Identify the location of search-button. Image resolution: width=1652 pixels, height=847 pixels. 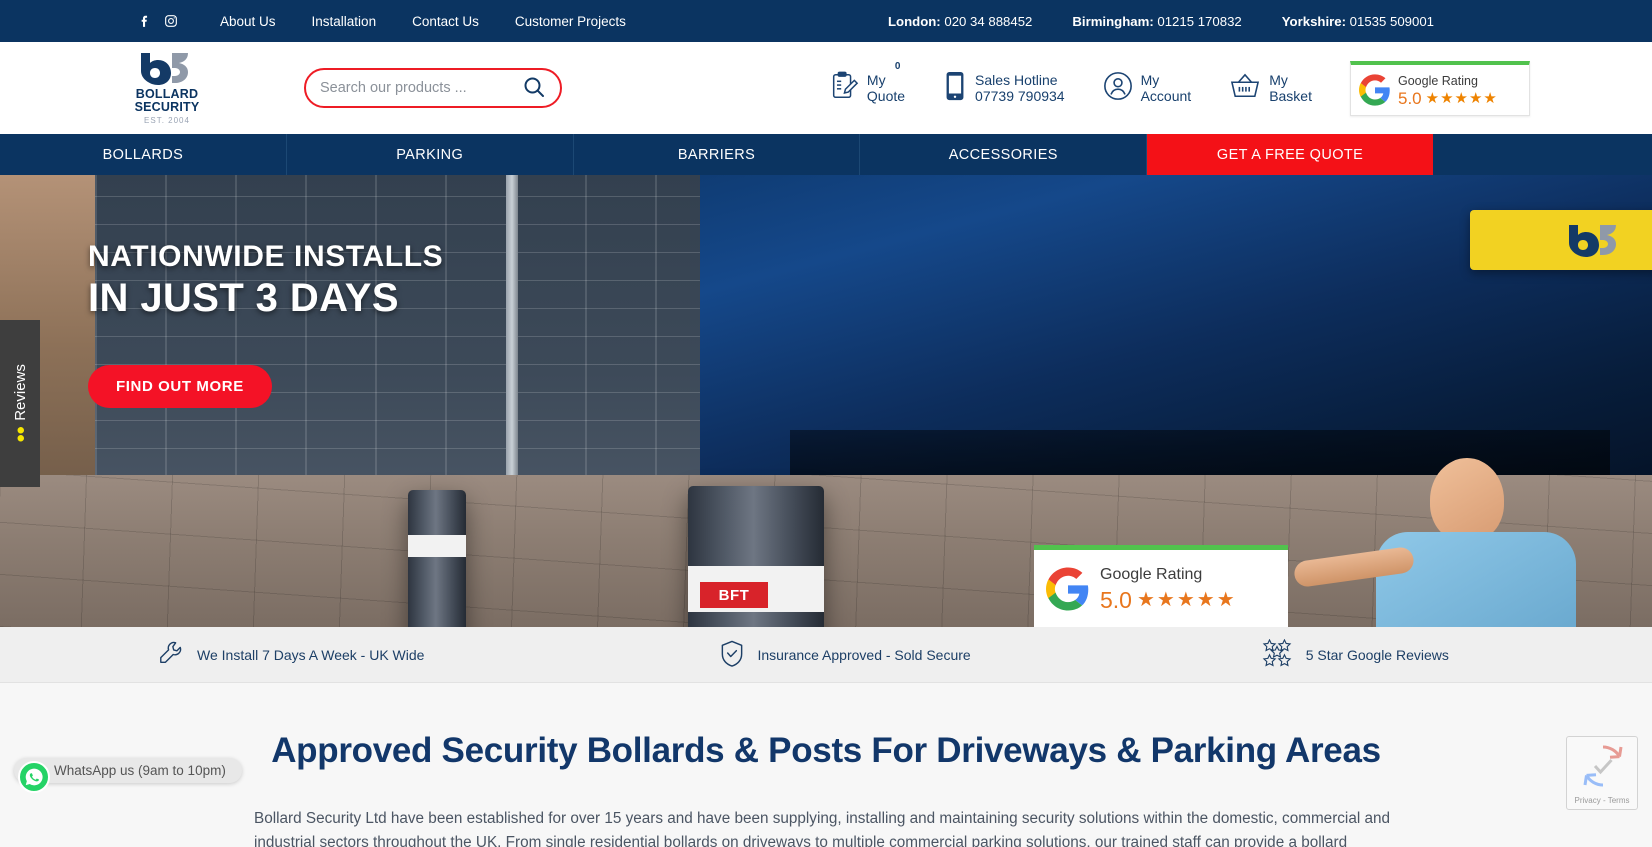
(534, 88).